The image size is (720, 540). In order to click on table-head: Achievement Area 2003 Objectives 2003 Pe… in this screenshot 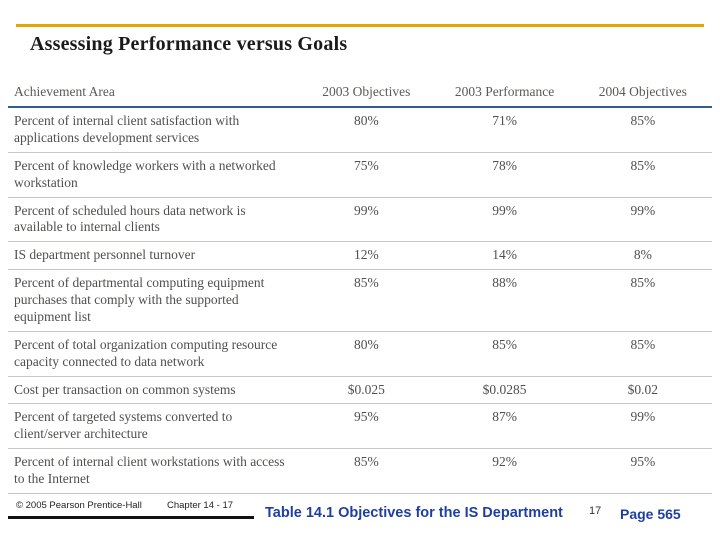, I will do `click(360, 94)`.